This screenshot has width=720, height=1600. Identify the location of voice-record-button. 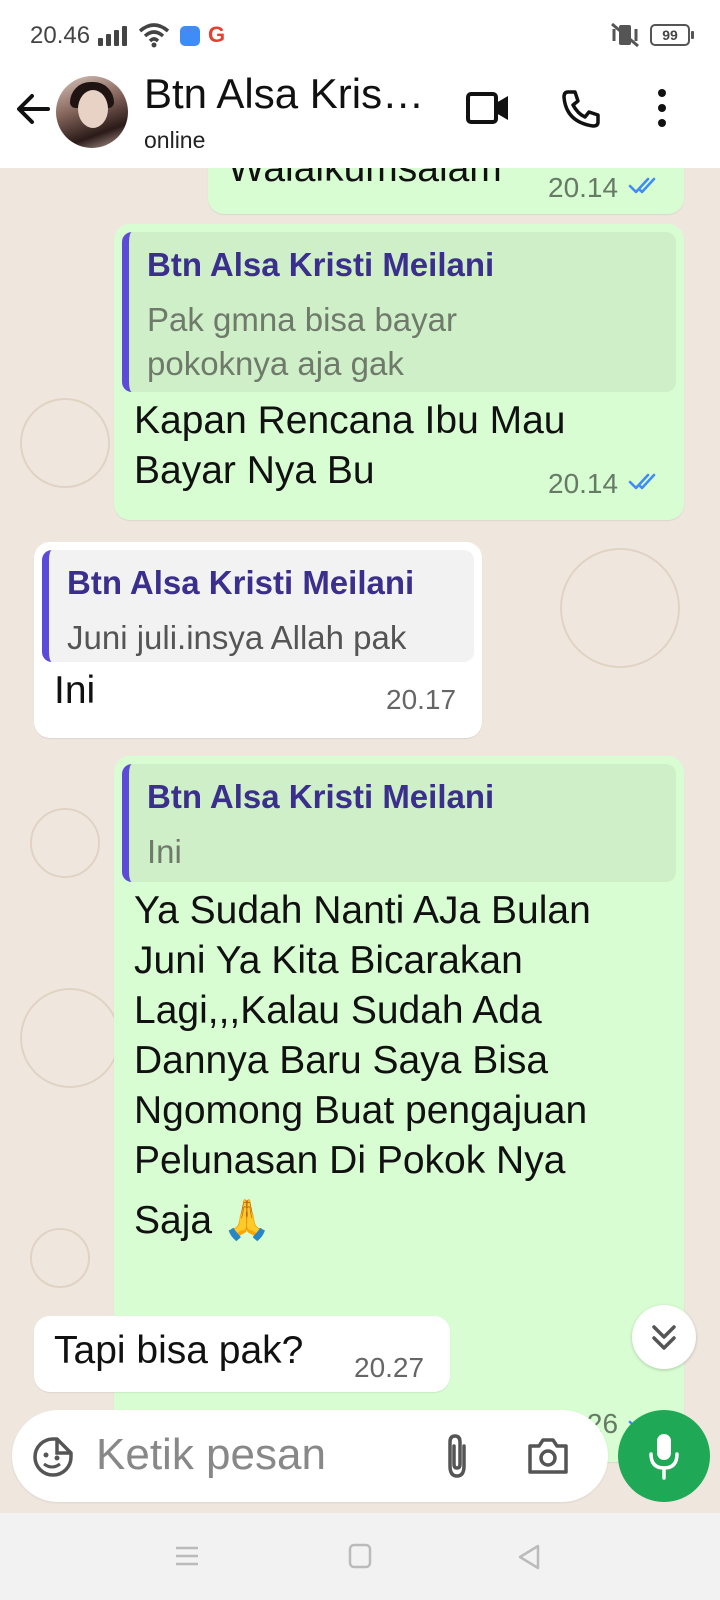
(664, 1456).